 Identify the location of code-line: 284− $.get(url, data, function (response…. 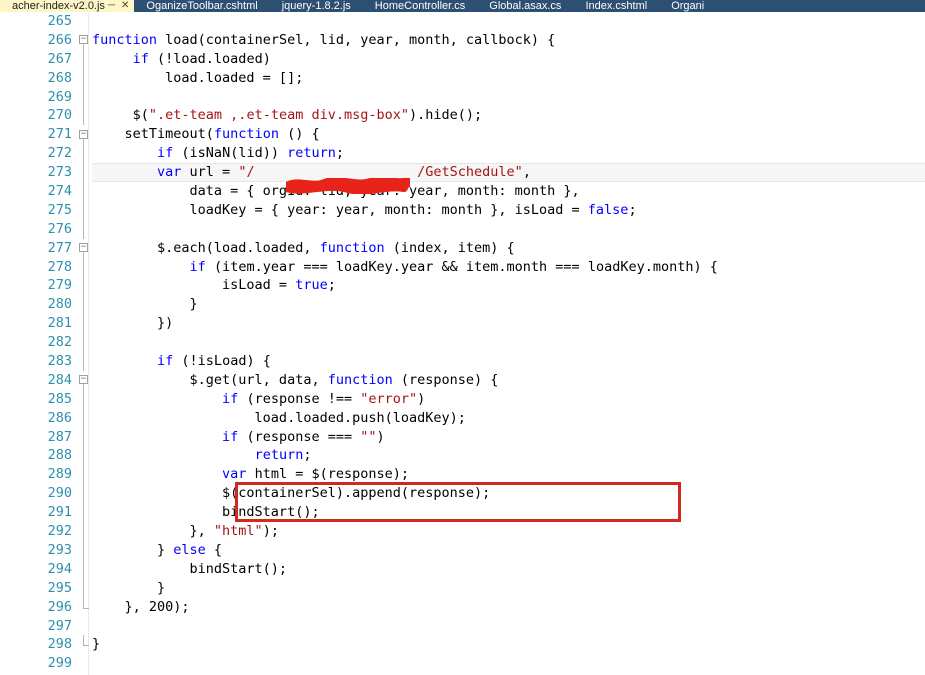
(462, 380).